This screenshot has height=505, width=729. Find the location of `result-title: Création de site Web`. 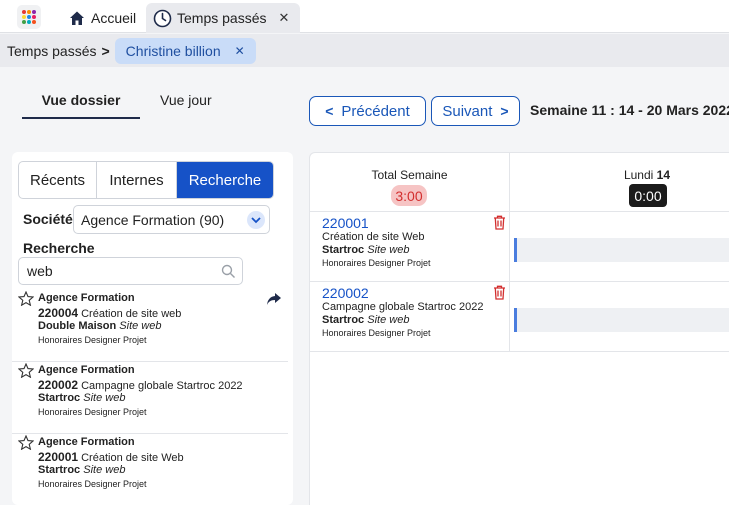

result-title: Création de site Web is located at coordinates (132, 458).